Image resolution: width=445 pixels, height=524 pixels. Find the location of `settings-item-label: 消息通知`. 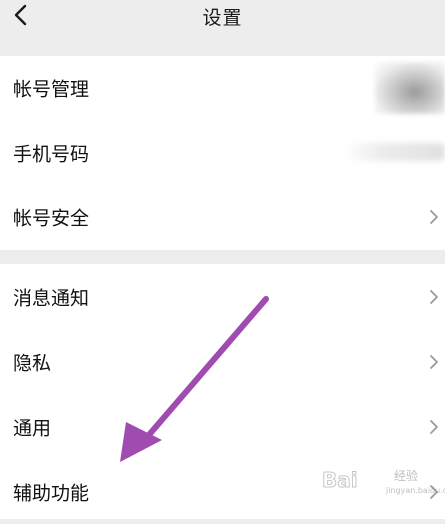

settings-item-label: 消息通知 is located at coordinates (51, 298).